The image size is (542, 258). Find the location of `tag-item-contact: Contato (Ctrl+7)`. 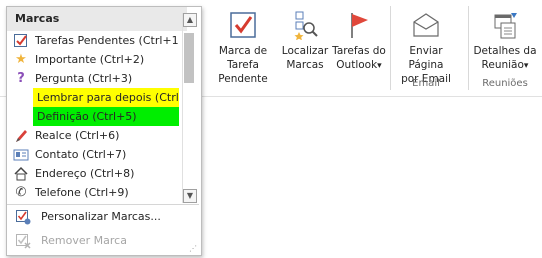

tag-item-contact: Contato (Ctrl+7) is located at coordinates (93, 154).